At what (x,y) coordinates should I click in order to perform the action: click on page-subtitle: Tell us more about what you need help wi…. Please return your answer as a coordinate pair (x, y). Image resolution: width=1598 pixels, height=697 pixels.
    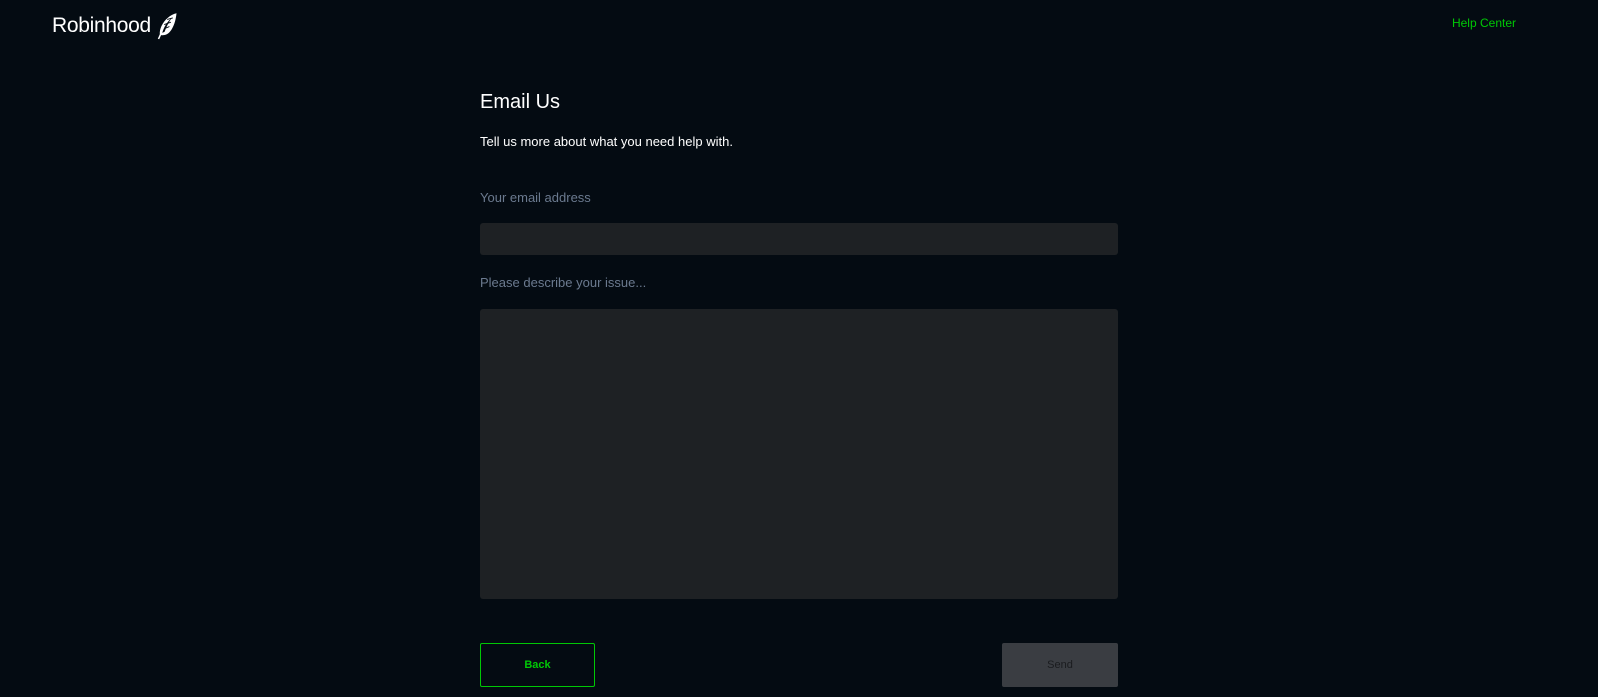
    Looking at the image, I should click on (606, 141).